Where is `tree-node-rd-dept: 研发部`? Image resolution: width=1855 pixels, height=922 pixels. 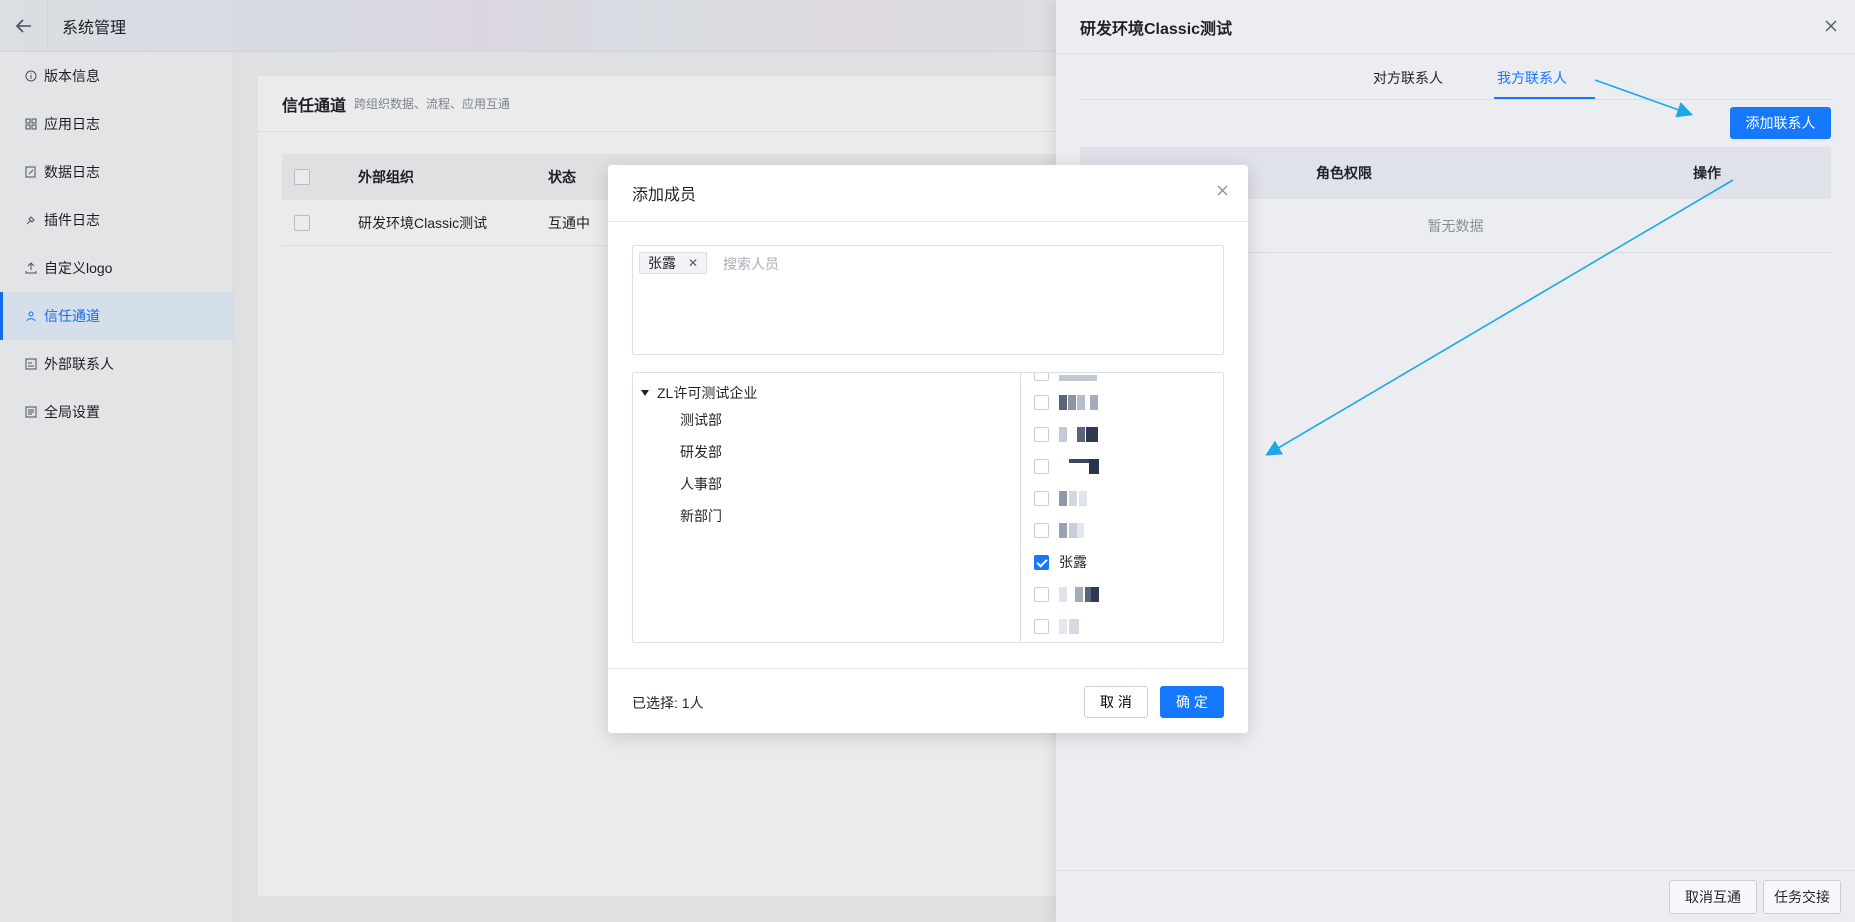
tree-node-rd-dept: 研发部 is located at coordinates (701, 452).